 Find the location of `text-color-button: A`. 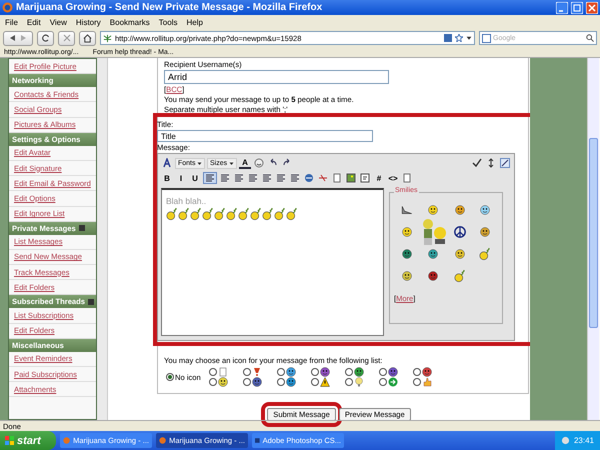

text-color-button: A is located at coordinates (245, 163).